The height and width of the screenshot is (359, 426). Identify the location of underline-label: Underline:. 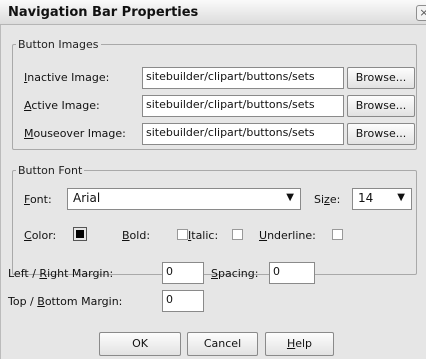
(287, 235).